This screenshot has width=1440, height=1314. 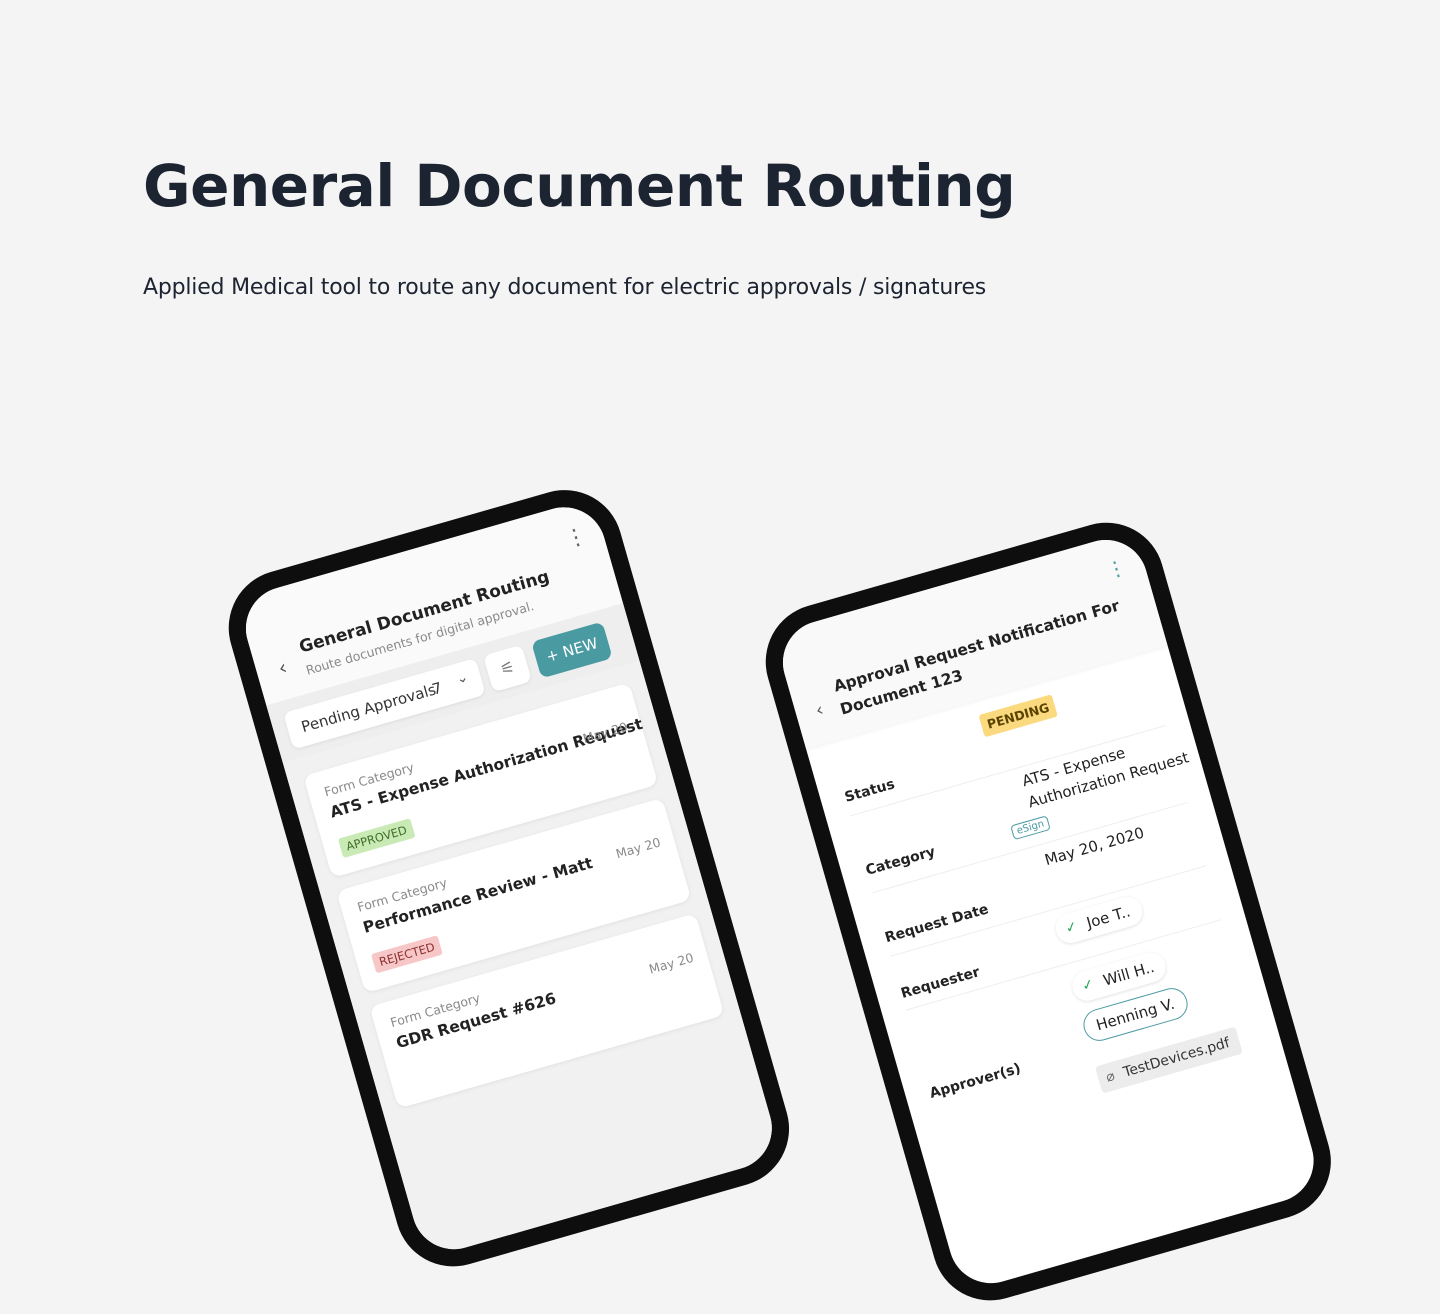 I want to click on chevron-down-icon: ⌄, so click(x=462, y=678).